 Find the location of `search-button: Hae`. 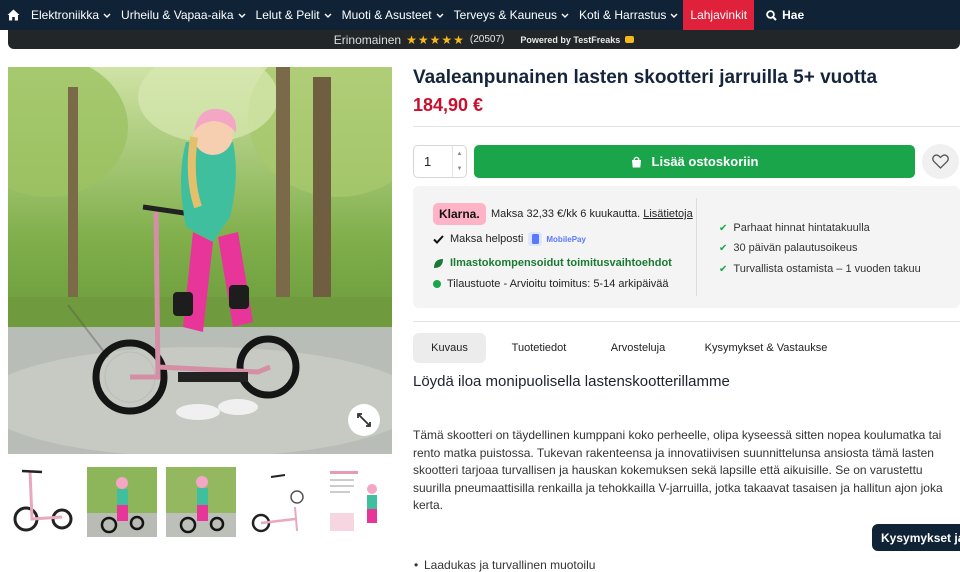

search-button: Hae is located at coordinates (781, 15).